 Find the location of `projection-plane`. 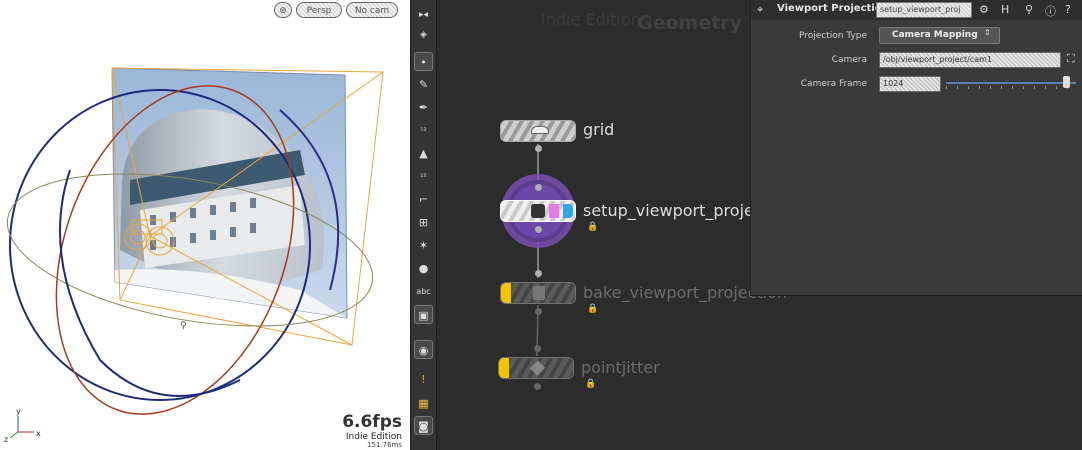

projection-plane is located at coordinates (229, 193).